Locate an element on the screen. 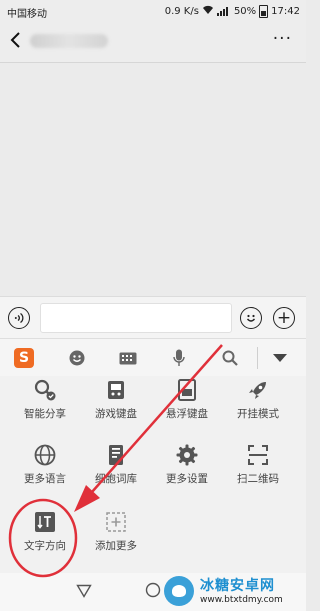 The height and width of the screenshot is (611, 320). panel-item-add-more: 添加更多 is located at coordinates (116, 531).